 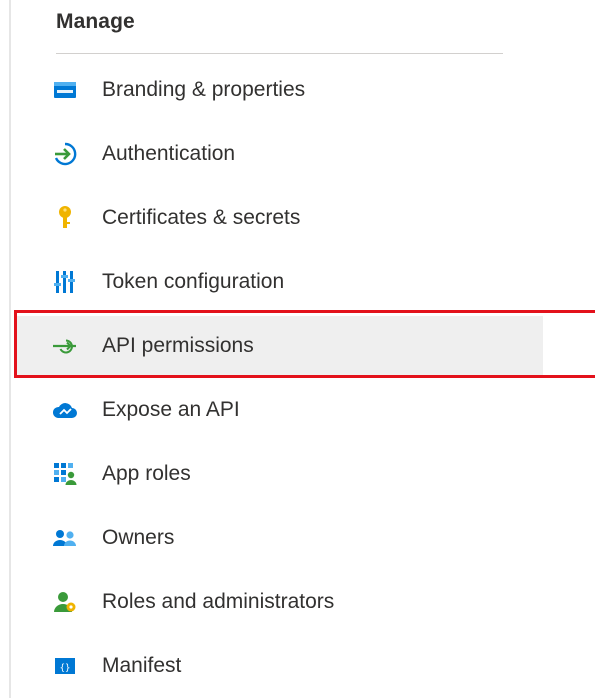 I want to click on cloud-icon, so click(x=65, y=410).